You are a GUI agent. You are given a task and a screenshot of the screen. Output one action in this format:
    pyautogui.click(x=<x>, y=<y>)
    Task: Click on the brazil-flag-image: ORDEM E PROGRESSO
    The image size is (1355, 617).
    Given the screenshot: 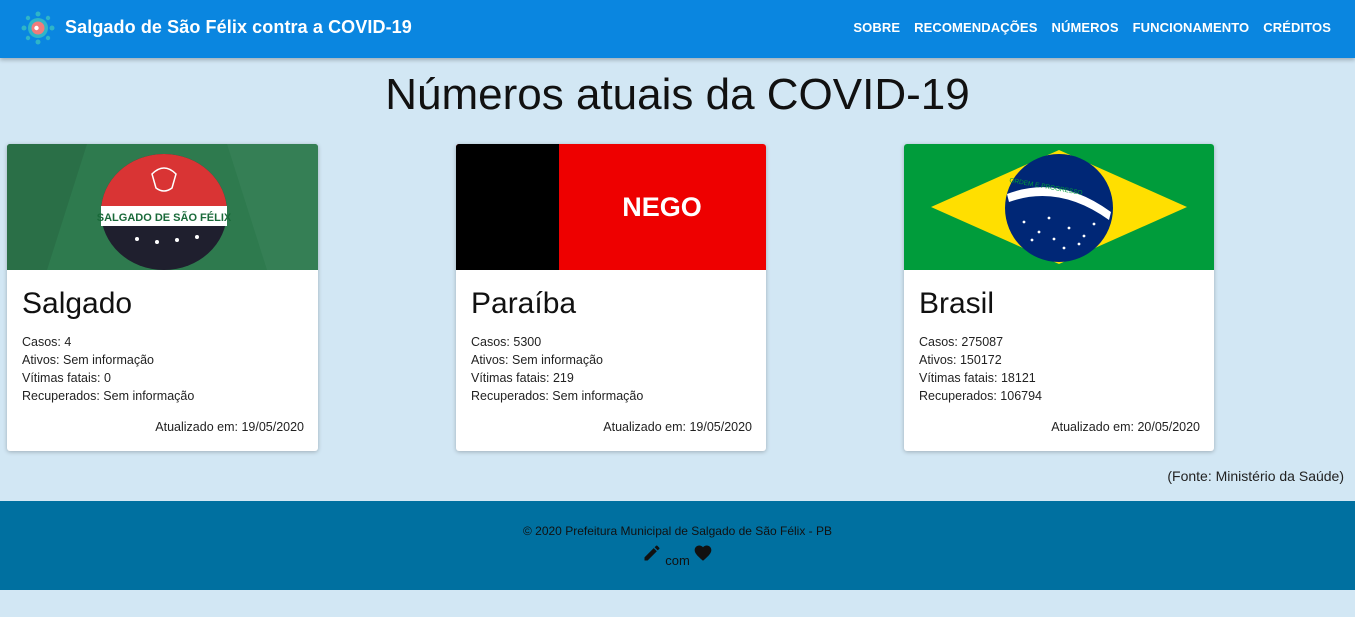 What is the action you would take?
    pyautogui.click(x=1059, y=207)
    